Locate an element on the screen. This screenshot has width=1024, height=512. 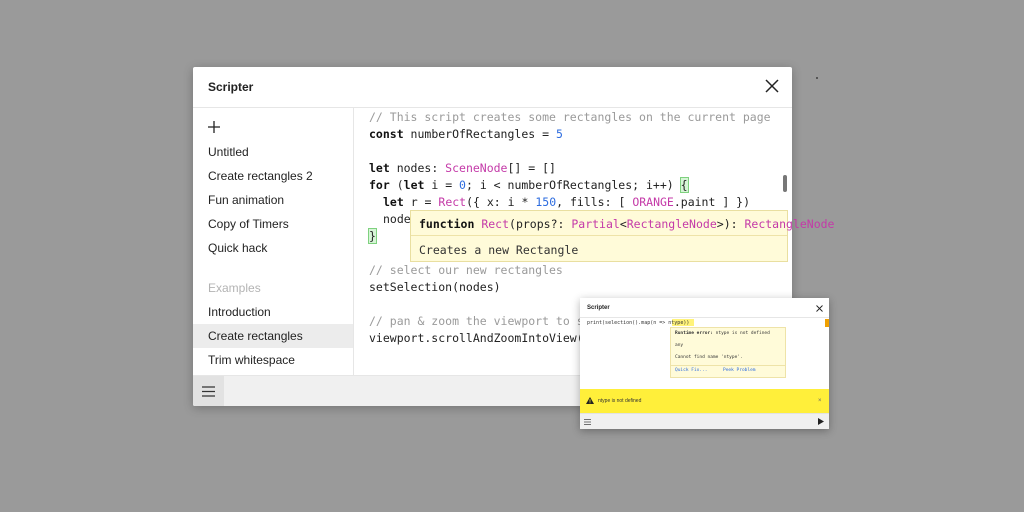
tooltip-function-name: Rect is located at coordinates (495, 224).